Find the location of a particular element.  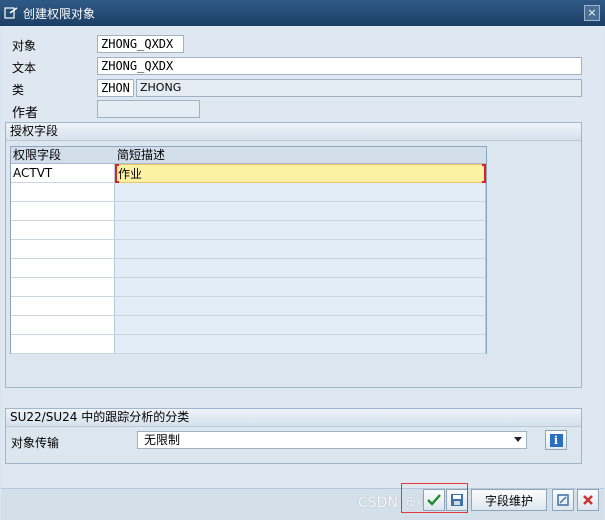

object-transport-dropdown: 无限制 is located at coordinates (332, 440).